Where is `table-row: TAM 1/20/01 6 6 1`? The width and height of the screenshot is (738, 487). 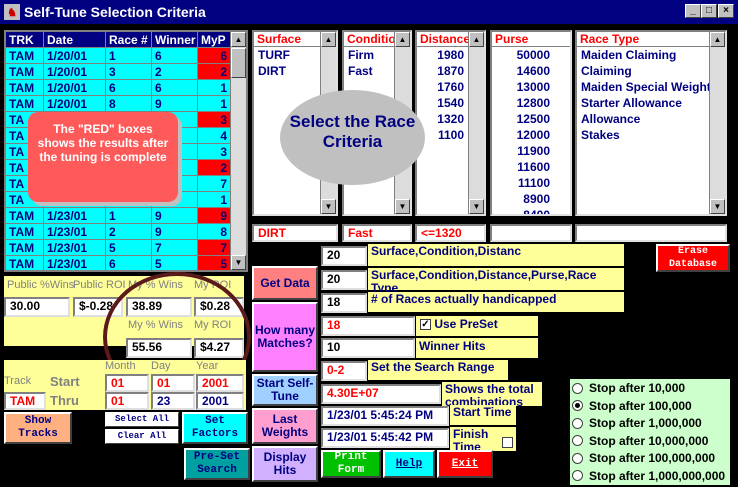 table-row: TAM 1/20/01 6 6 1 is located at coordinates (120, 88).